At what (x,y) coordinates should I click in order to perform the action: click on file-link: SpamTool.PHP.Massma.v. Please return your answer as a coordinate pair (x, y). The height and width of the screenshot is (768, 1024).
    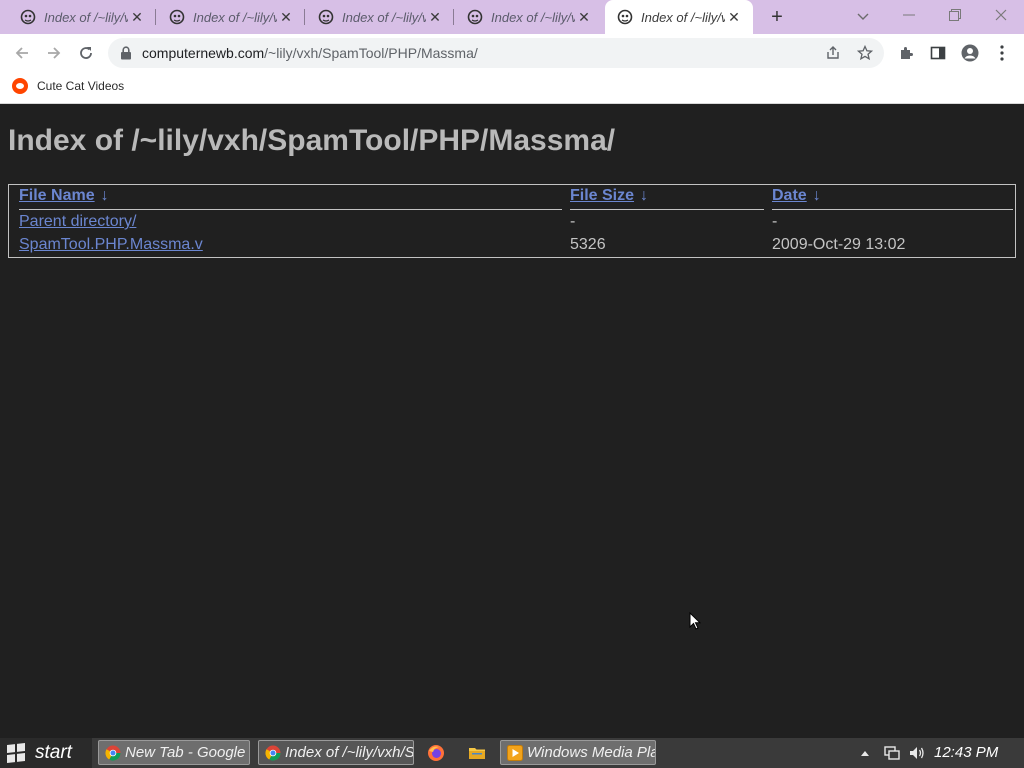
    Looking at the image, I should click on (111, 245).